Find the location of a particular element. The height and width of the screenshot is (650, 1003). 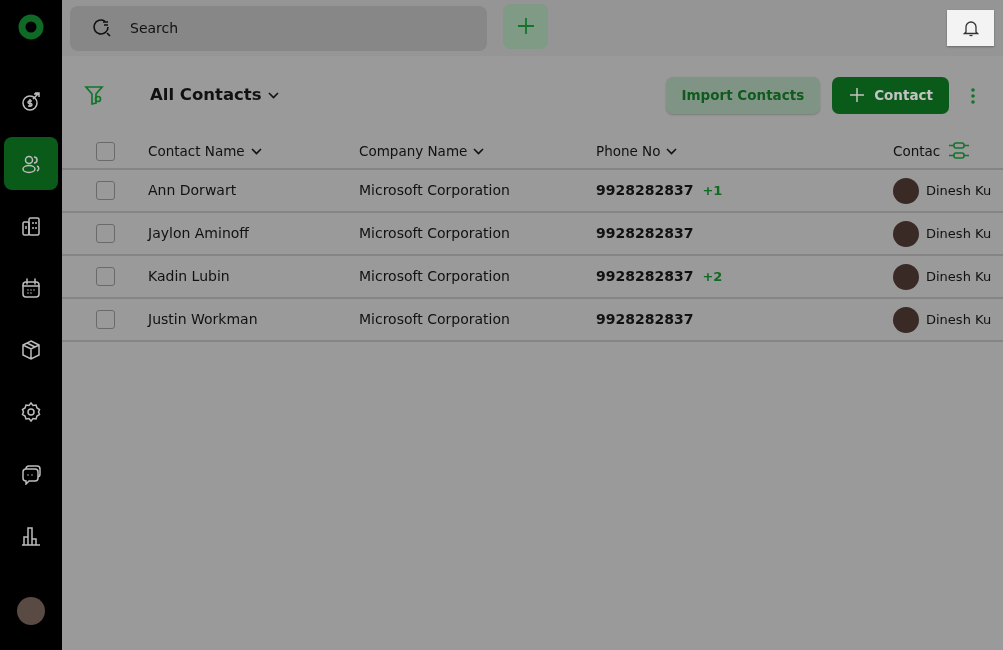

contact-name: Ann Dorwart is located at coordinates (192, 190).